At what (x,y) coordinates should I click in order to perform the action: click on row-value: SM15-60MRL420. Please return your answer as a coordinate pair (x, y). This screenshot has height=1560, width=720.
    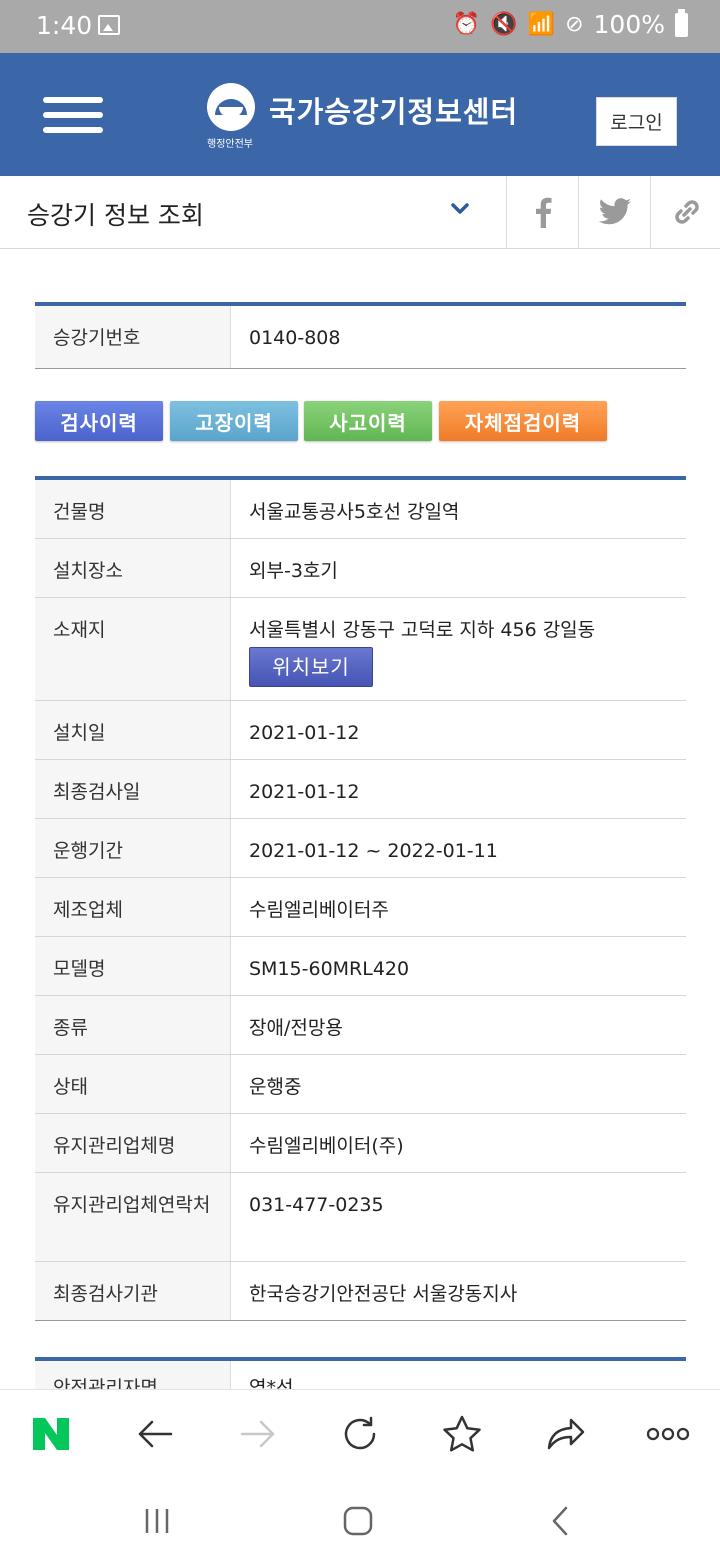
    Looking at the image, I should click on (329, 969).